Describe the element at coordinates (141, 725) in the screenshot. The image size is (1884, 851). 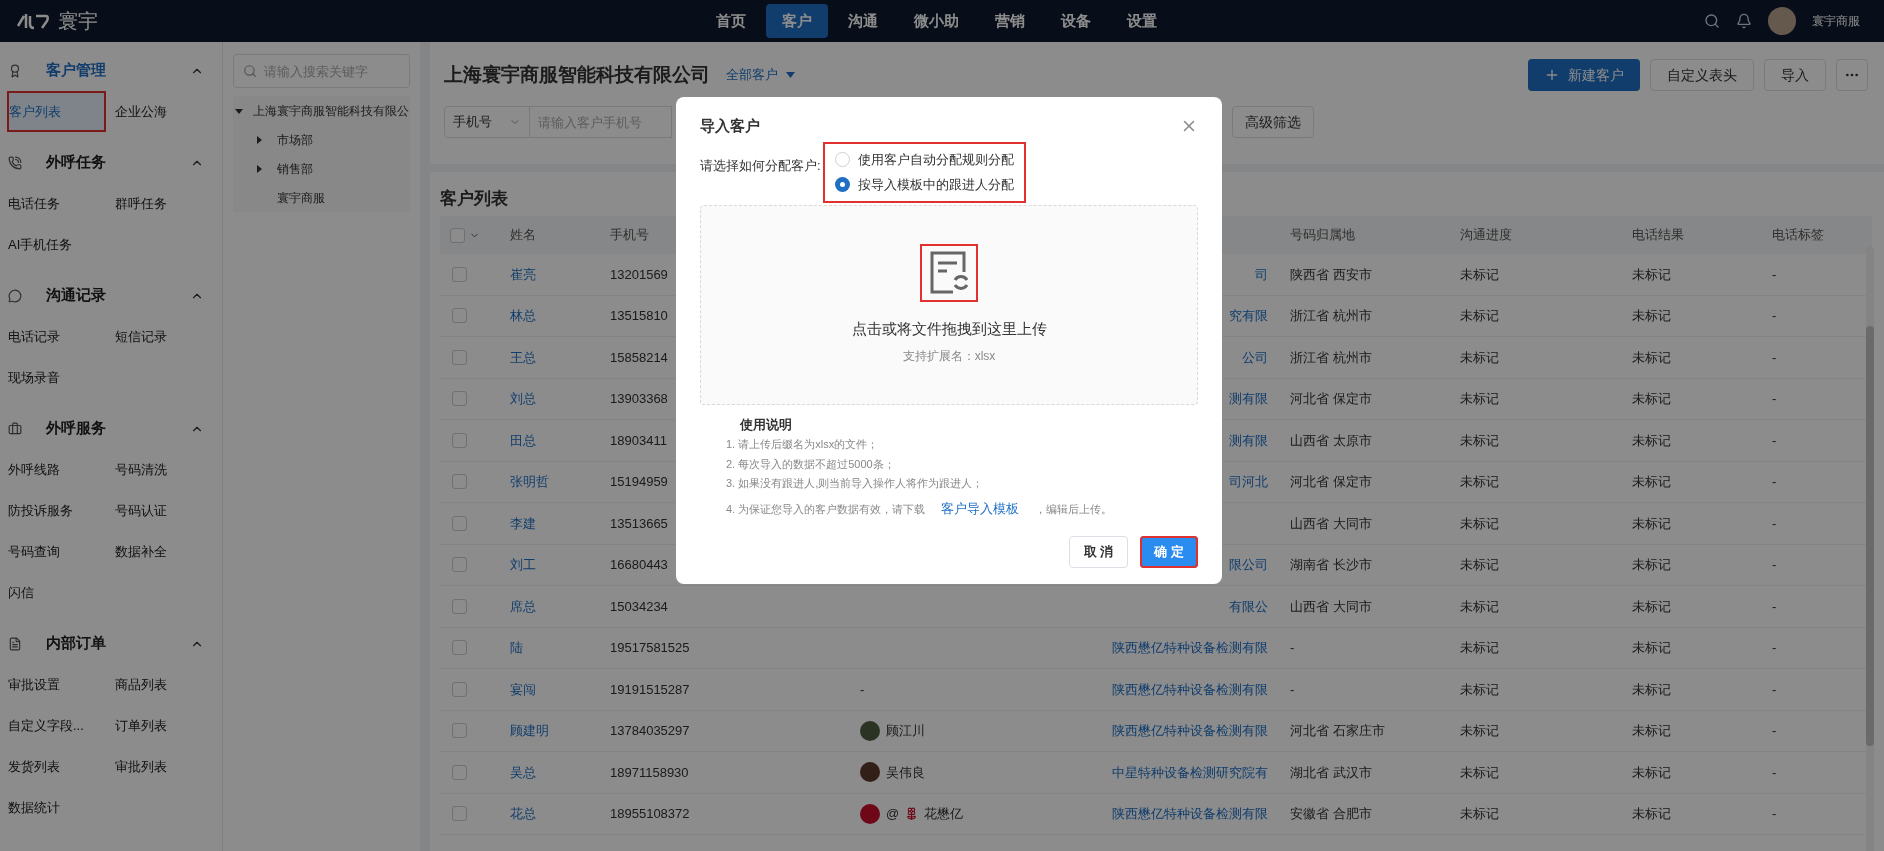
I see `sidebar-item: 订单列表` at that location.